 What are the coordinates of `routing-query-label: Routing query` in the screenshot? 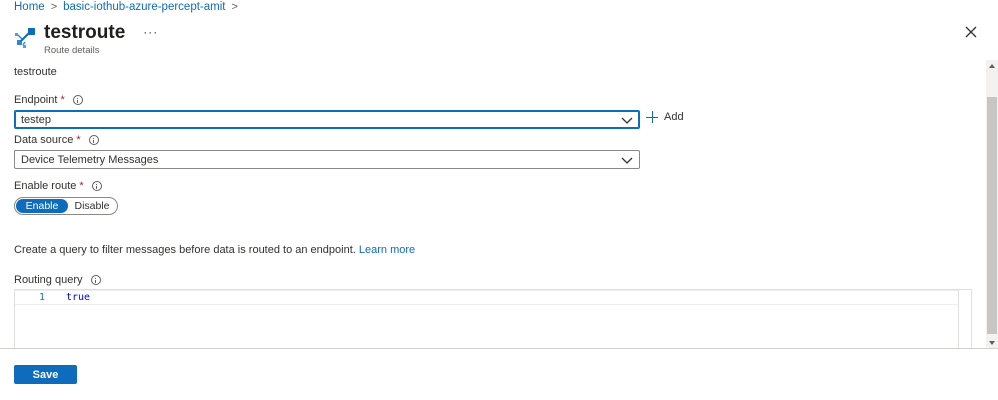 It's located at (57, 280).